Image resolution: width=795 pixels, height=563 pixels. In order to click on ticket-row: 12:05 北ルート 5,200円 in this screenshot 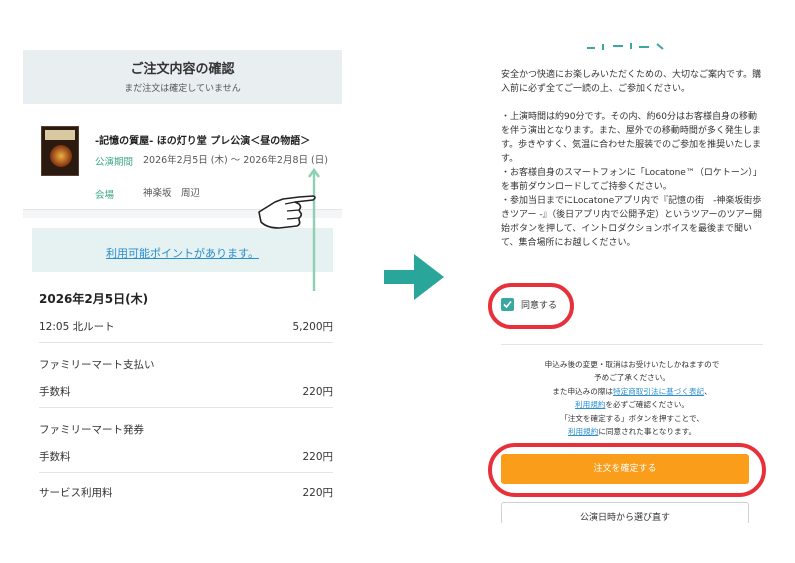, I will do `click(186, 325)`.